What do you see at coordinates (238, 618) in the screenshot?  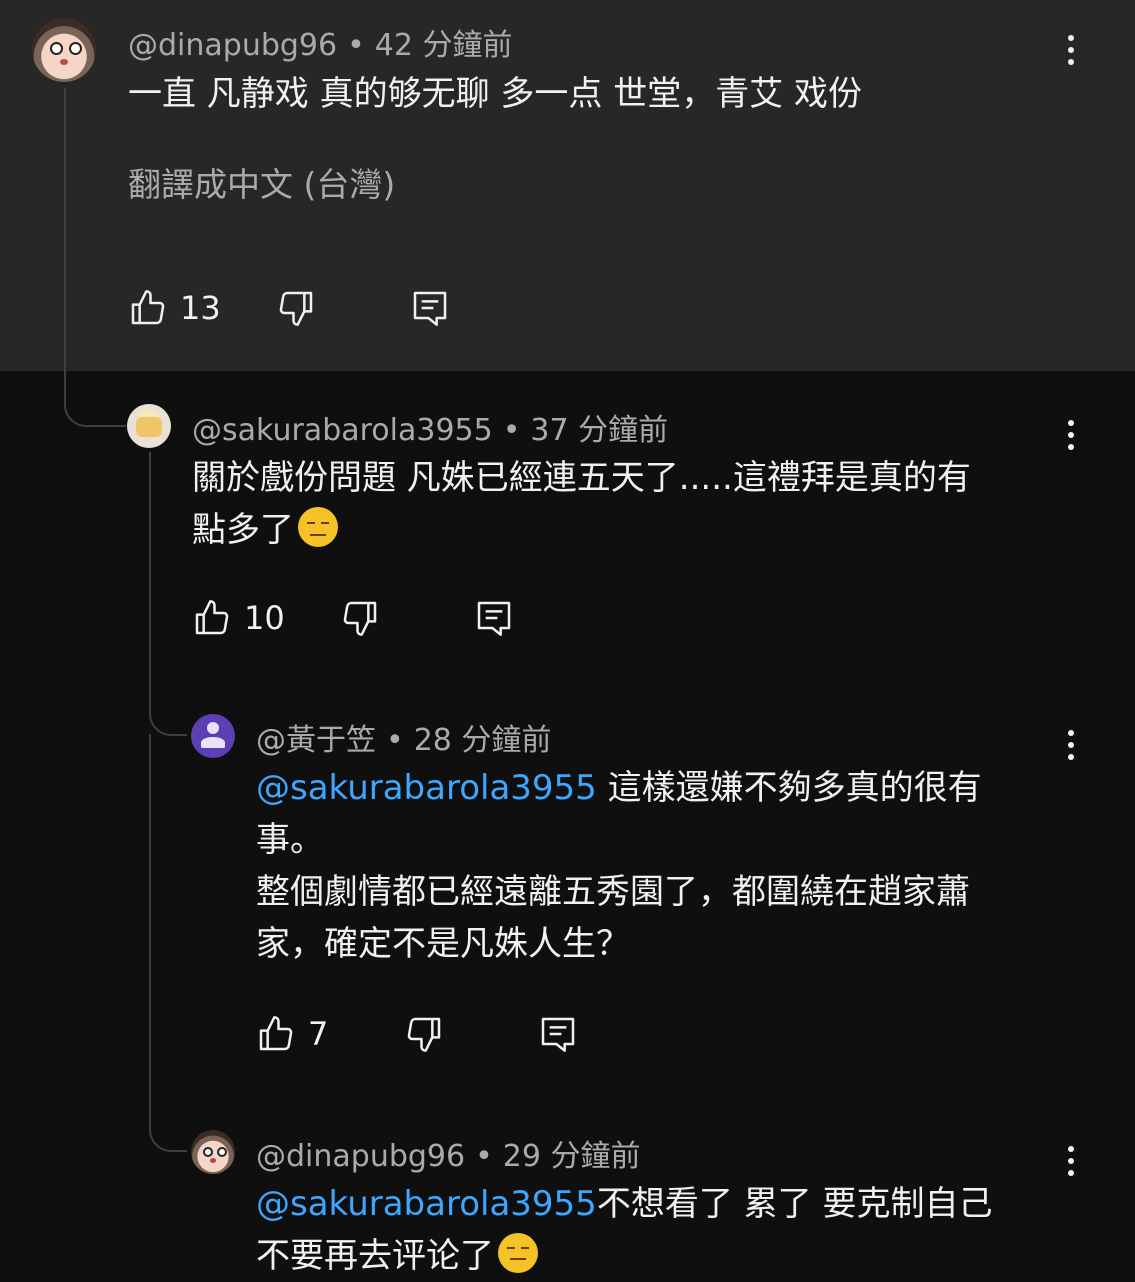 I see `like-button: 10` at bounding box center [238, 618].